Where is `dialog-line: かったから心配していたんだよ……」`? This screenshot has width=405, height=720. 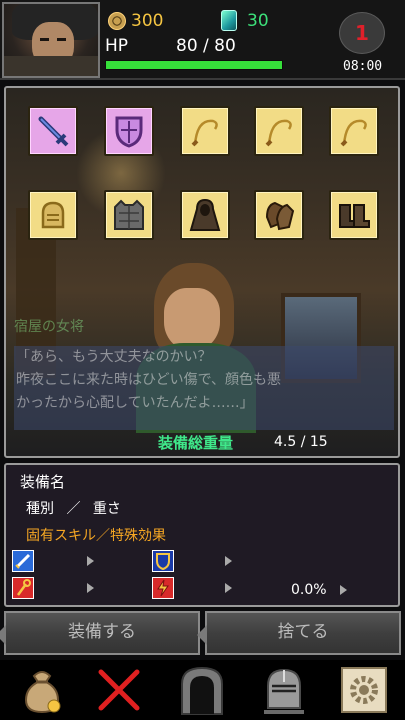 dialog-line: かったから心配していたんだよ……」 is located at coordinates (135, 403).